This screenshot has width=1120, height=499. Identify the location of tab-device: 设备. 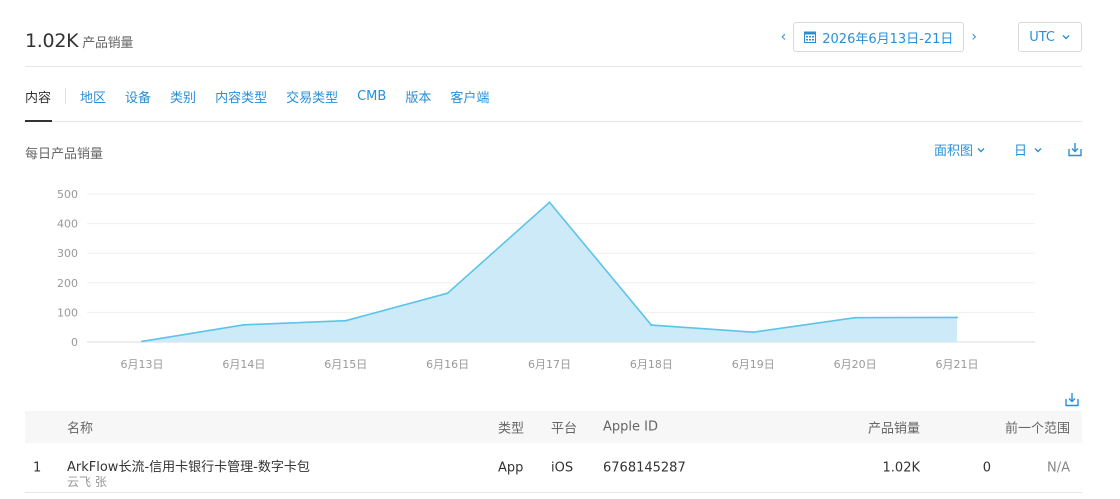
(138, 96).